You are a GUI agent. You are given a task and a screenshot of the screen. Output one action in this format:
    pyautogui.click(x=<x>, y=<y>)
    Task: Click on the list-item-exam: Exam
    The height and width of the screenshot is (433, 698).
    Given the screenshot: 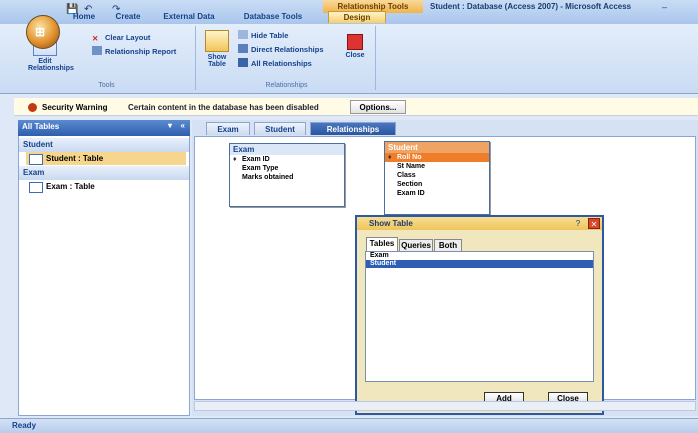 What is the action you would take?
    pyautogui.click(x=479, y=256)
    